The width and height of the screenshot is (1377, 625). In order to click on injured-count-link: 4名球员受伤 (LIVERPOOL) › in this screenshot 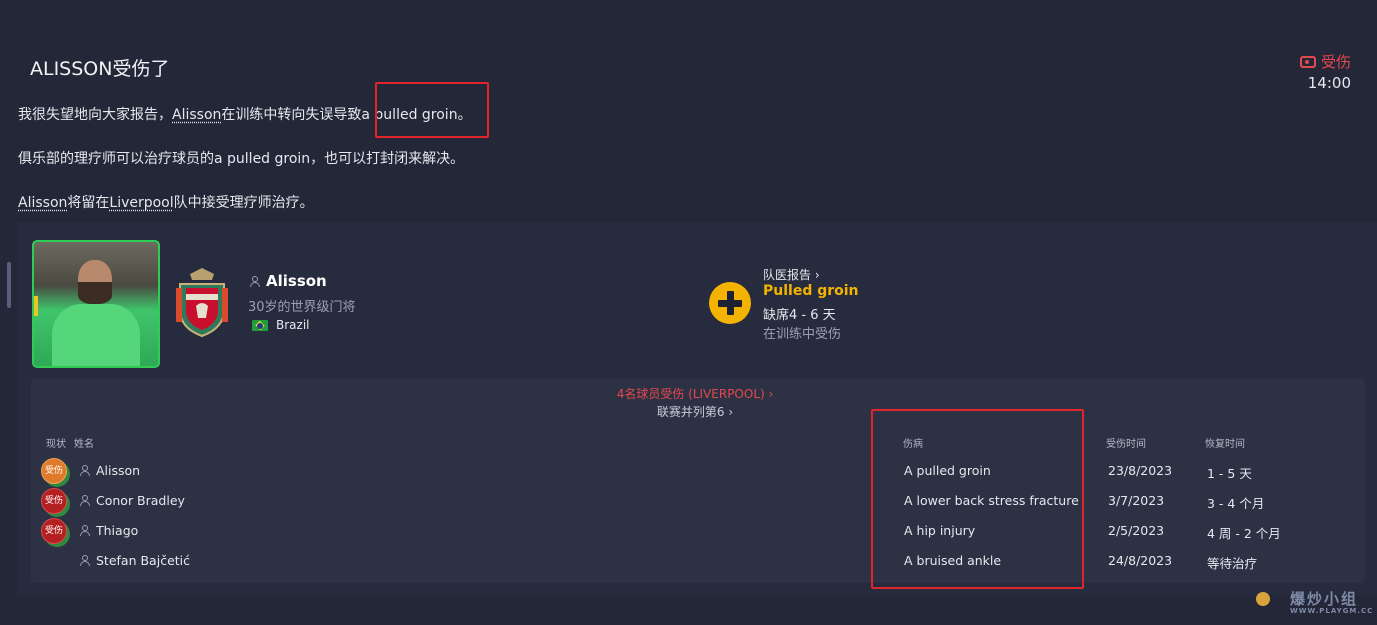, I will do `click(688, 393)`.